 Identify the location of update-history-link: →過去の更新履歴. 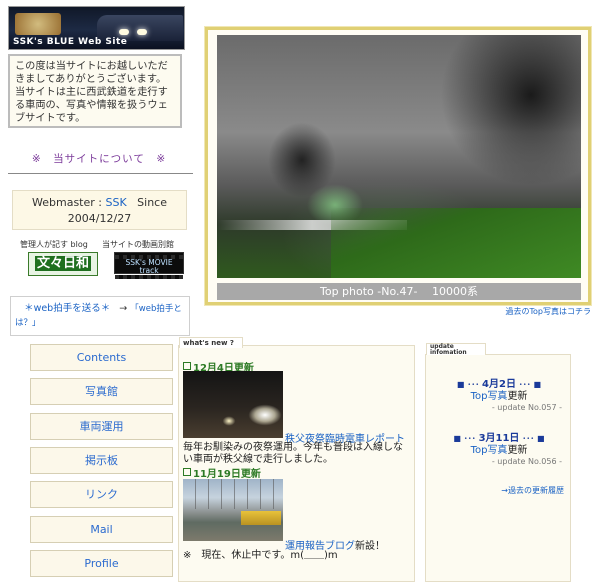
(532, 490).